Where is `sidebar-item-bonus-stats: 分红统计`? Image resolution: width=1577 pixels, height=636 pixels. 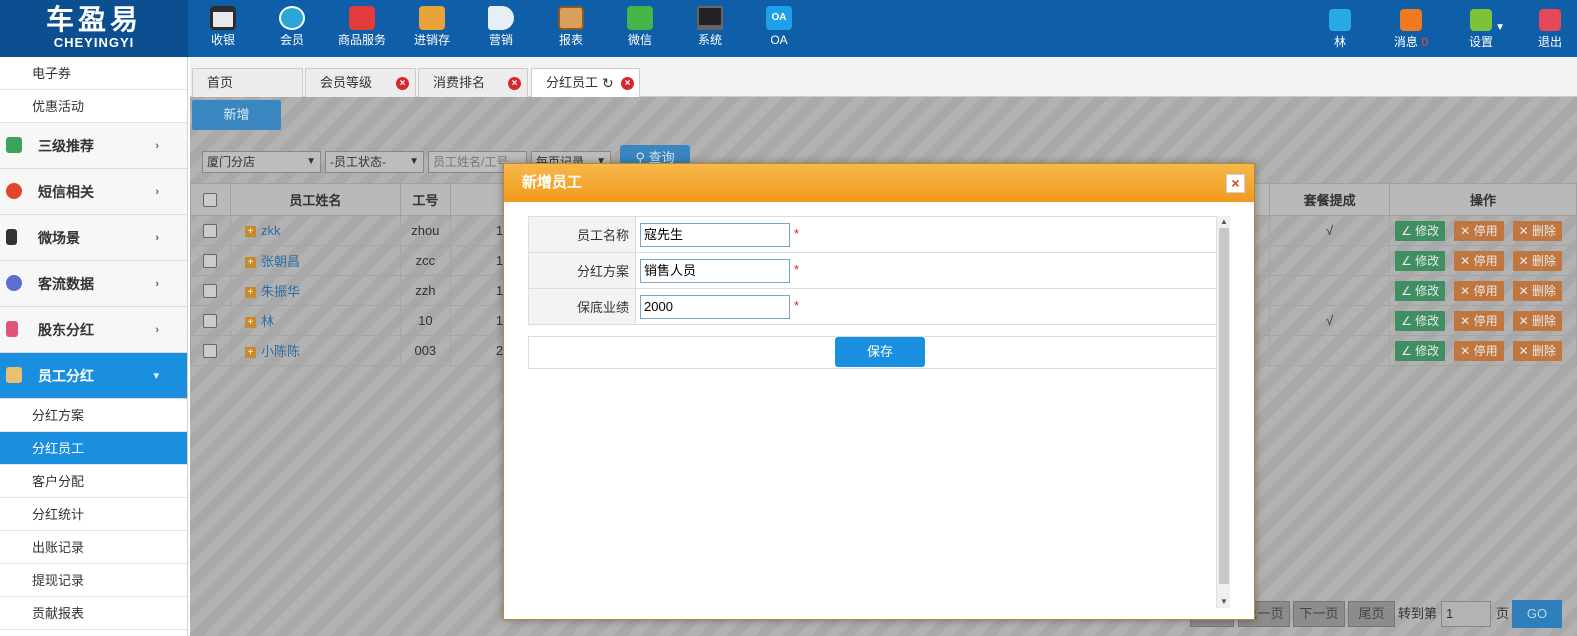 sidebar-item-bonus-stats: 分红统计 is located at coordinates (93, 514).